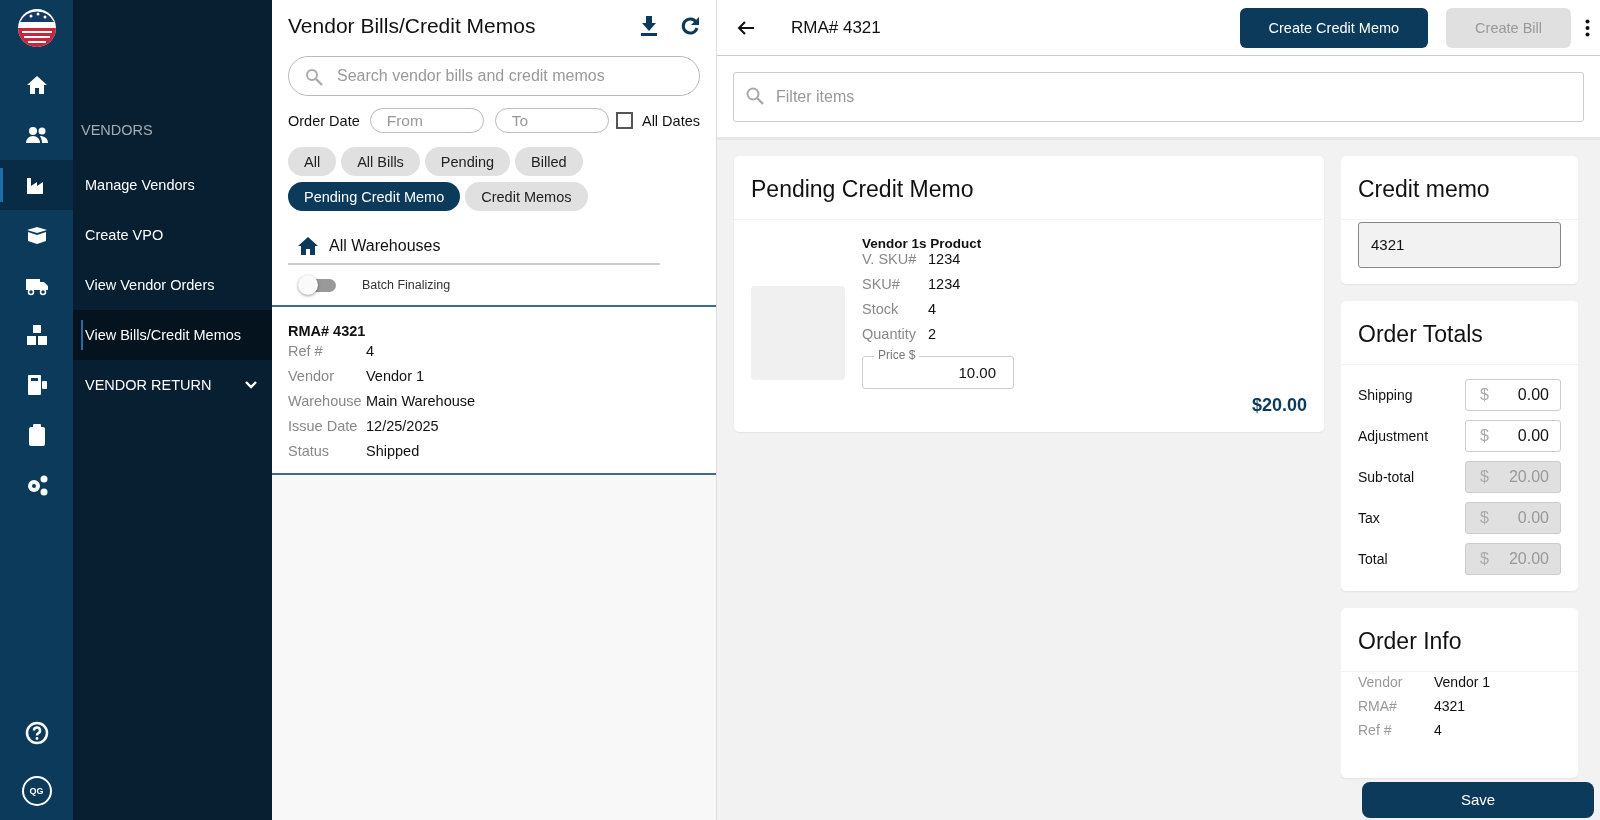  I want to click on refresh-button, so click(690, 26).